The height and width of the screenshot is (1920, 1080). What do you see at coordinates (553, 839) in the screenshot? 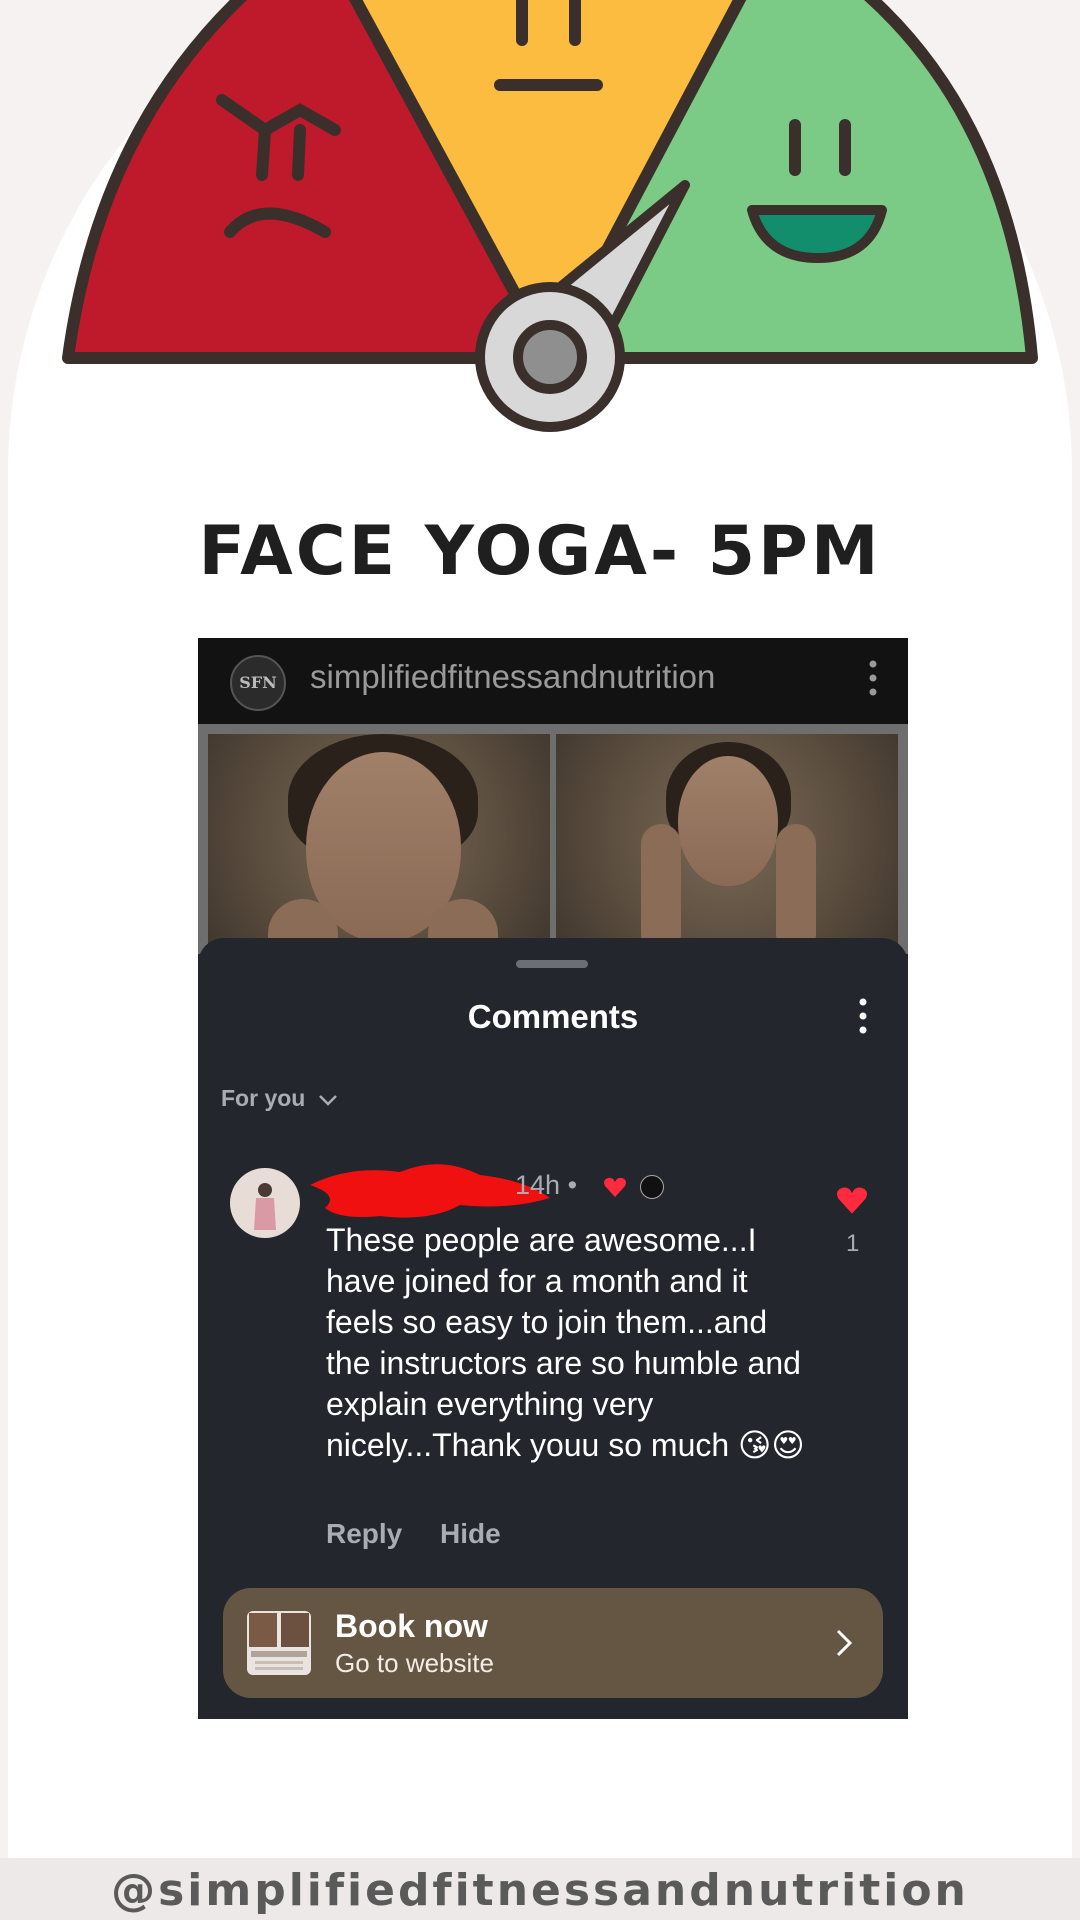
I see `post-media` at bounding box center [553, 839].